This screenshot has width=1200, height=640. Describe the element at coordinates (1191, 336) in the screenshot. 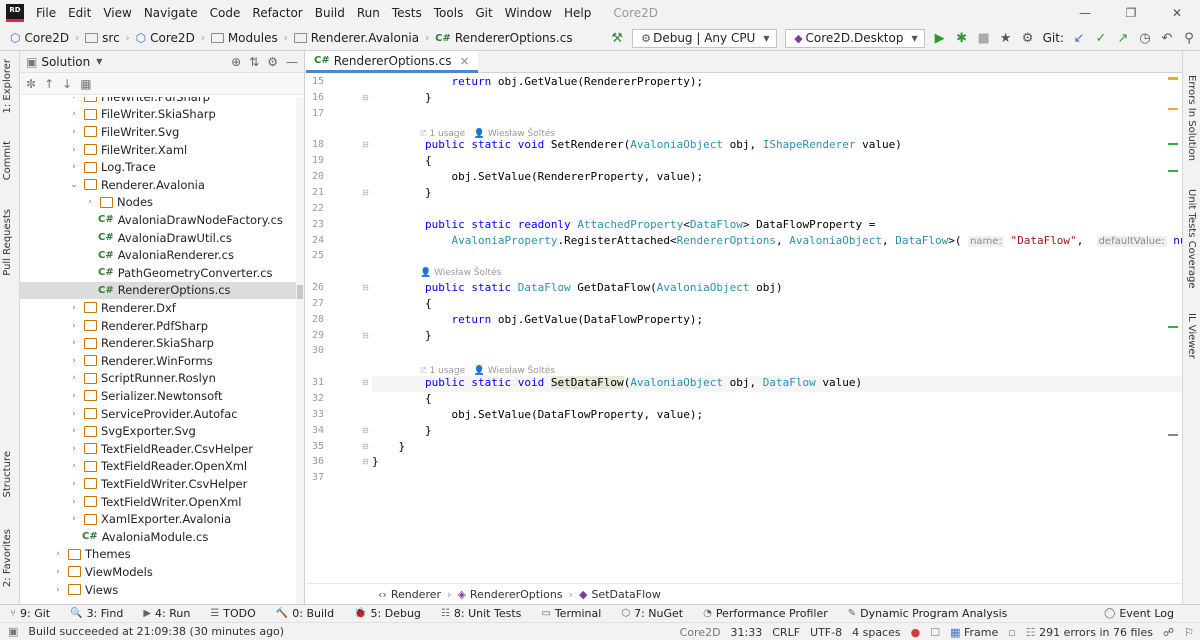

I see `tab-il-viewer: IL Viewer` at that location.